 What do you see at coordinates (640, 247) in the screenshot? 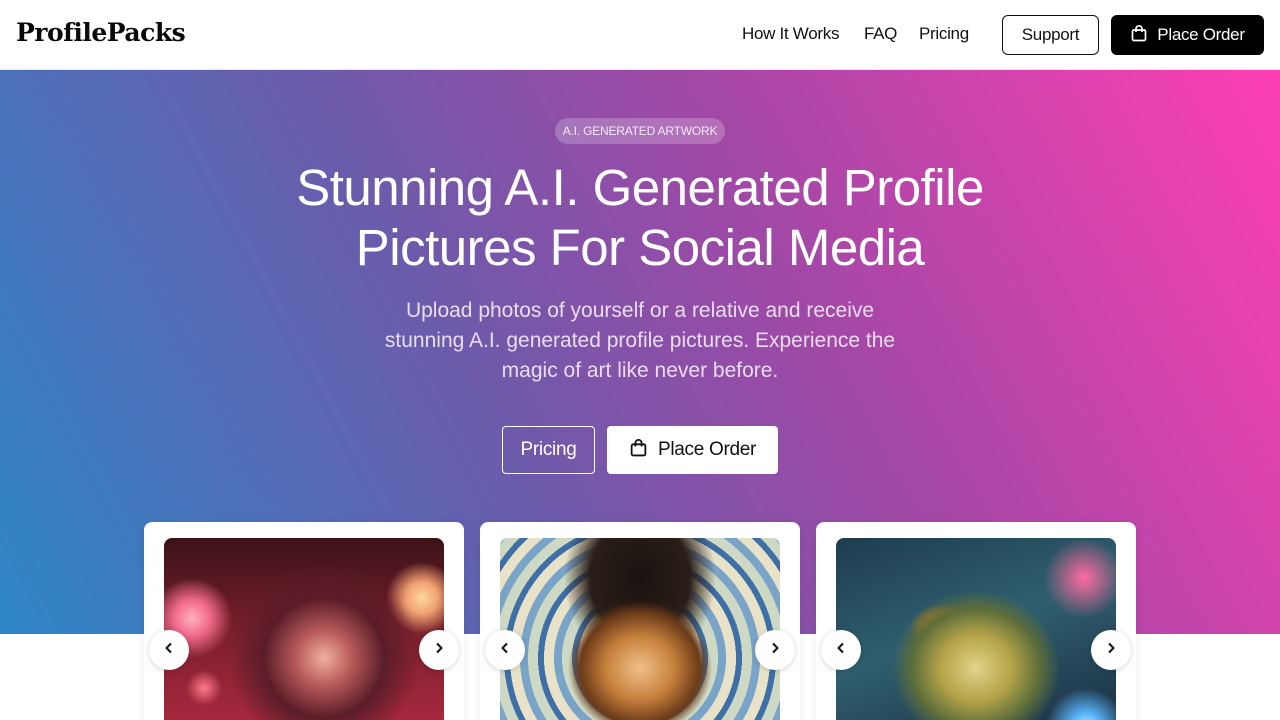
I see `hero-title-line-2: Pictures For Social Media` at bounding box center [640, 247].